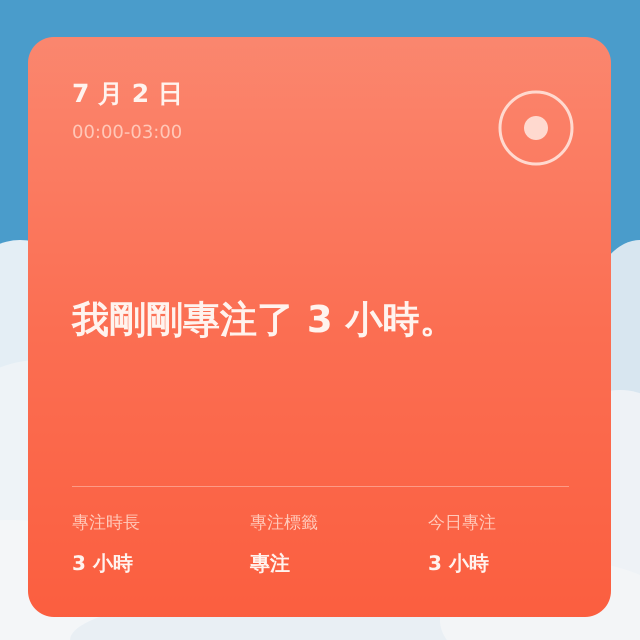 This screenshot has height=640, width=640. I want to click on stat-label: 專注標籤, so click(284, 523).